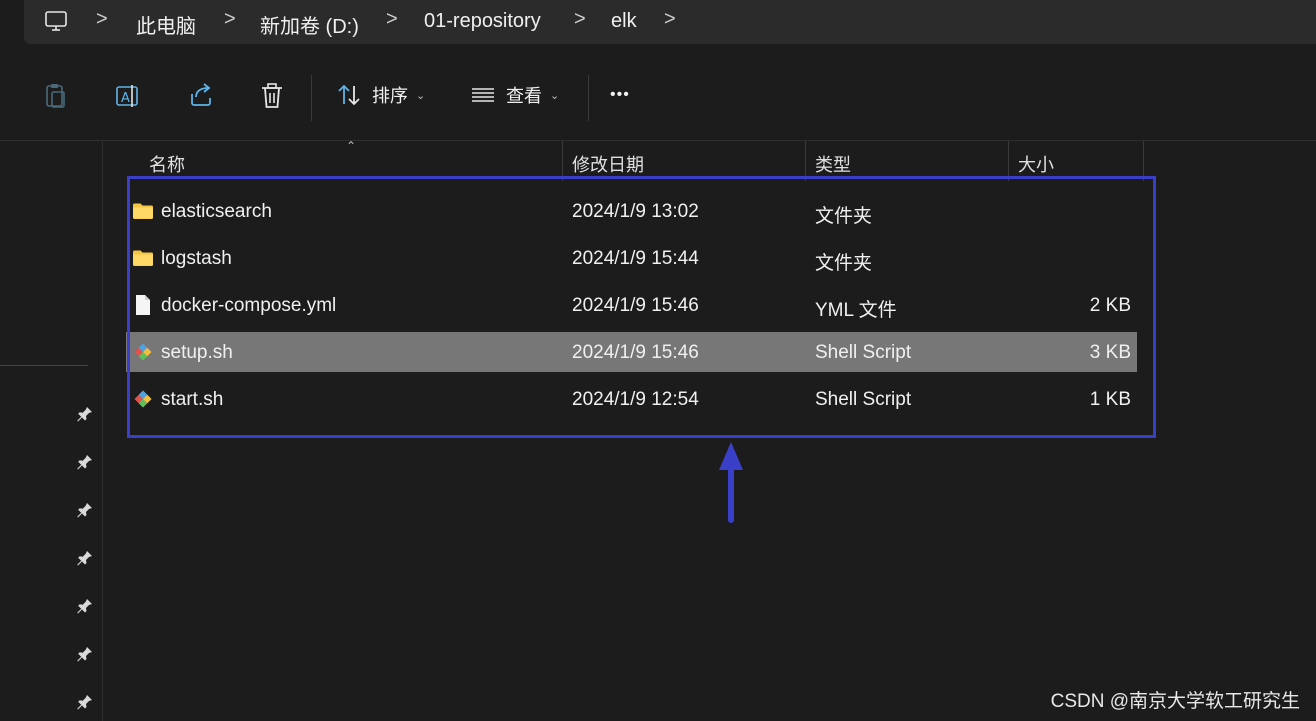 The height and width of the screenshot is (721, 1316). What do you see at coordinates (608, 164) in the screenshot?
I see `column-header-modified: 修改日期` at bounding box center [608, 164].